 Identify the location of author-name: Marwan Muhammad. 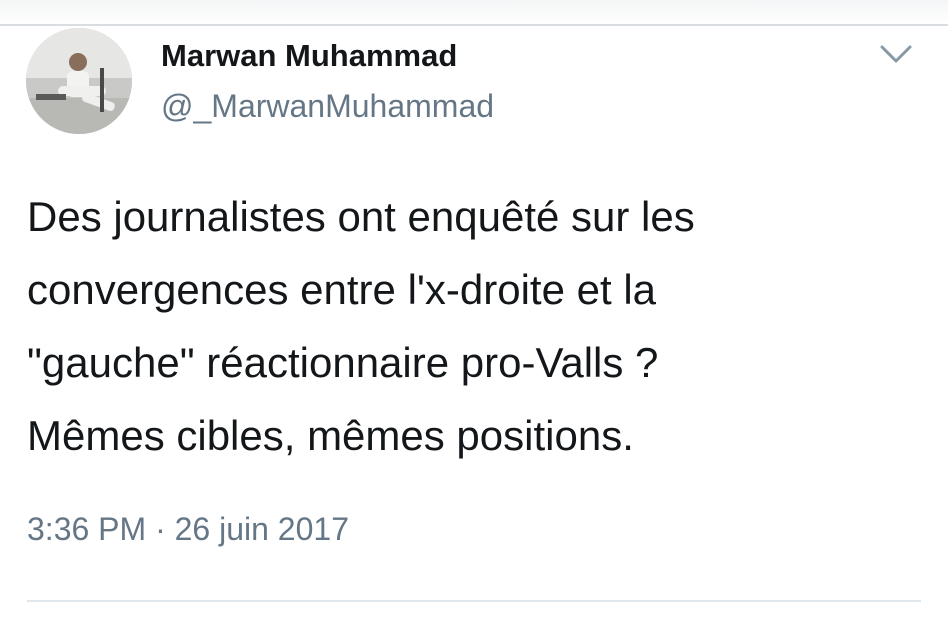
(309, 56).